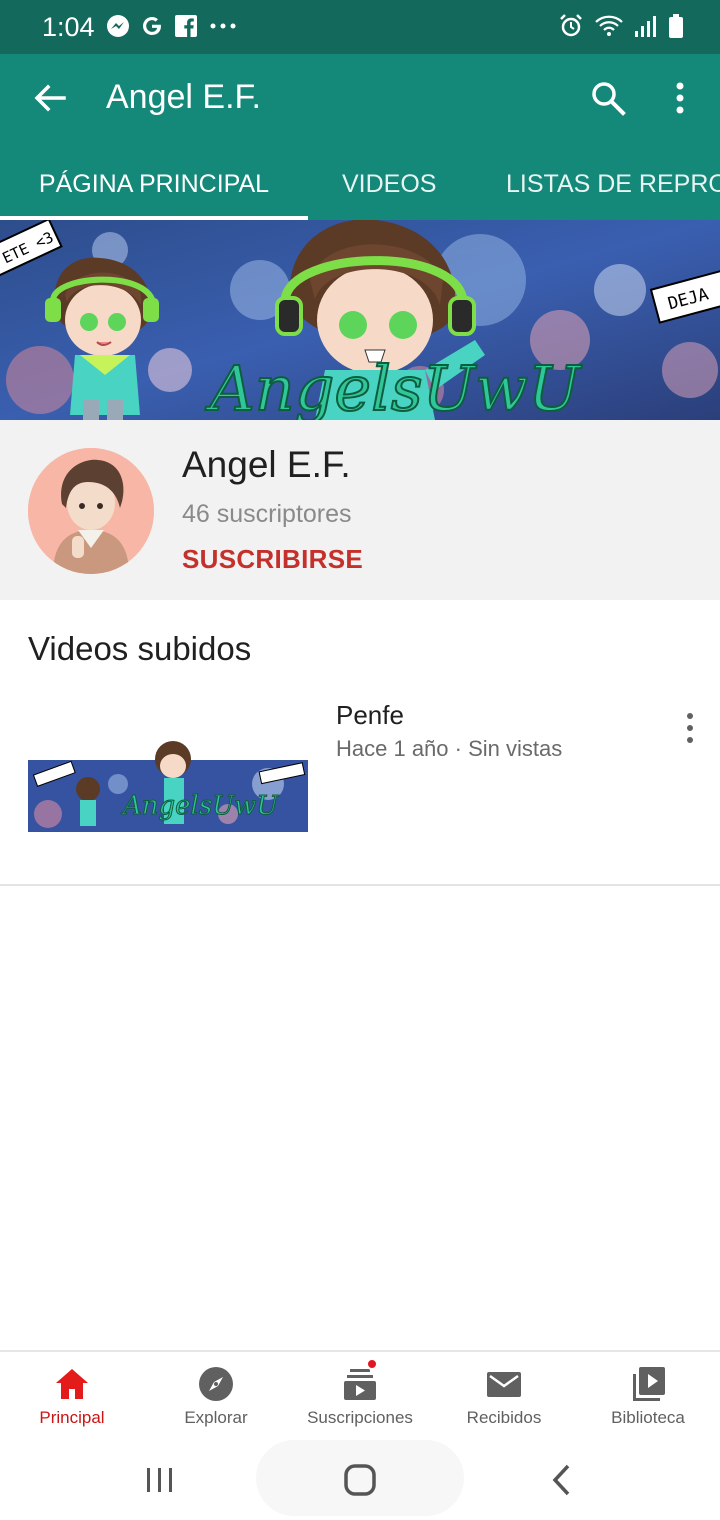 The width and height of the screenshot is (720, 1520). I want to click on nav-item-recibidos: Recibidos, so click(504, 1395).